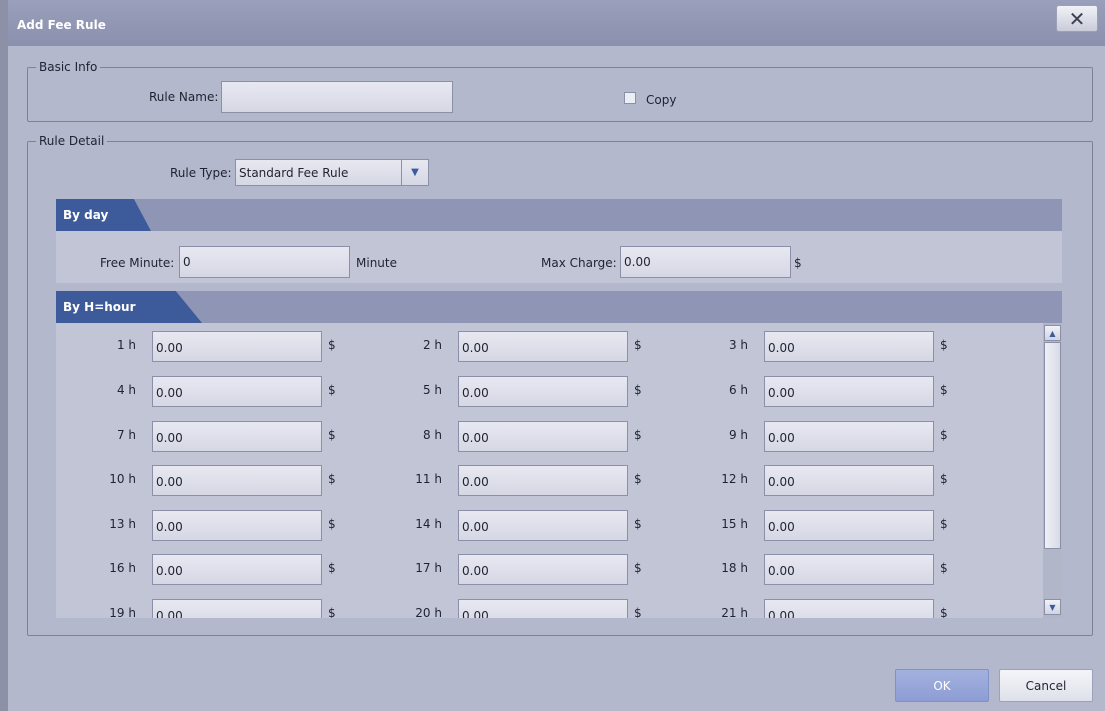 The height and width of the screenshot is (711, 1105). What do you see at coordinates (122, 479) in the screenshot?
I see `hour-label: 10 h` at bounding box center [122, 479].